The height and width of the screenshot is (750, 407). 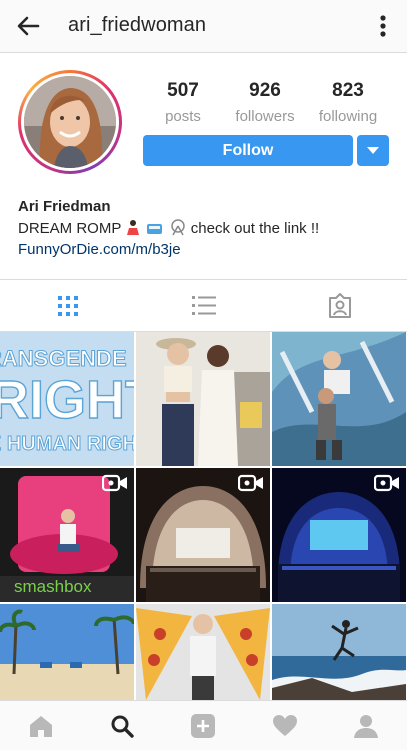 I want to click on posts-count: 507, so click(x=183, y=90).